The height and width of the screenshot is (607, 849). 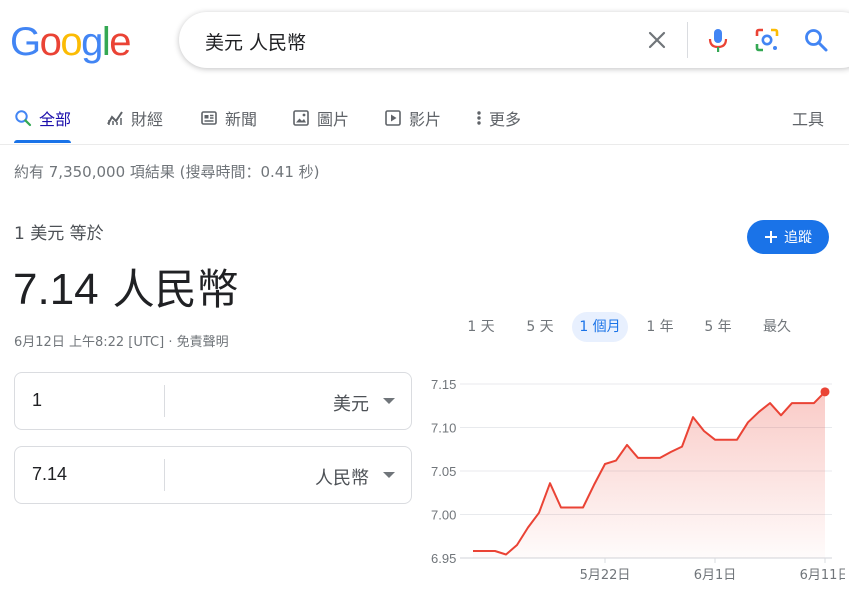 I want to click on result-currency: 人民幣, so click(x=175, y=289).